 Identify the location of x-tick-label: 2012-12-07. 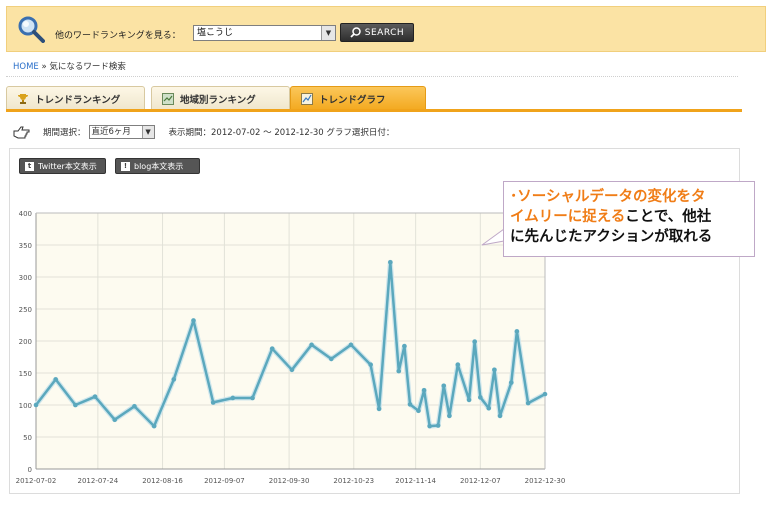
(480, 481).